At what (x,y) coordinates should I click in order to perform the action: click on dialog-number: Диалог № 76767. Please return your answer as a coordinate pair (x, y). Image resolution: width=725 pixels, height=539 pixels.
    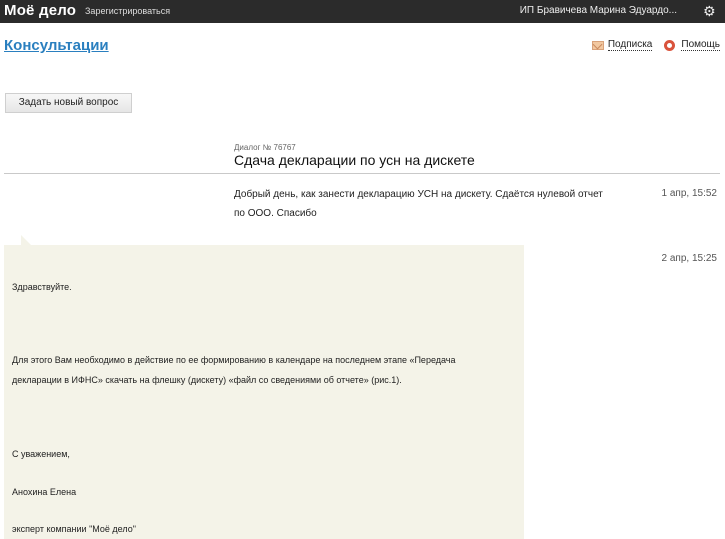
    Looking at the image, I should click on (265, 147).